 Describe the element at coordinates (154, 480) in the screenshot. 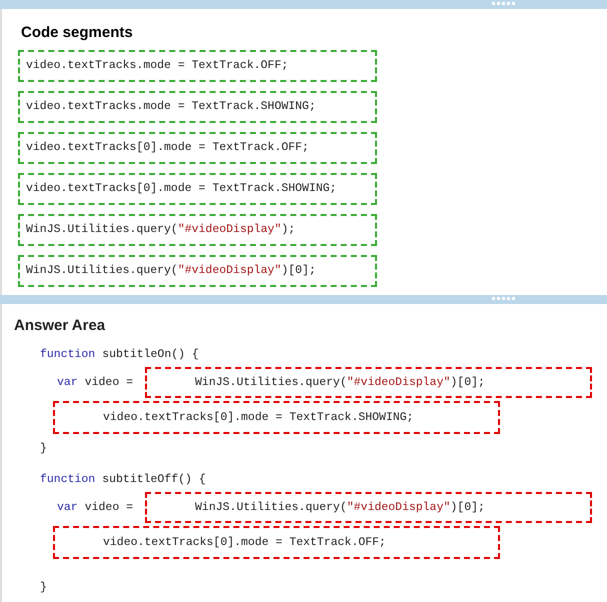

I see `code-line: subtitleOff() {` at that location.